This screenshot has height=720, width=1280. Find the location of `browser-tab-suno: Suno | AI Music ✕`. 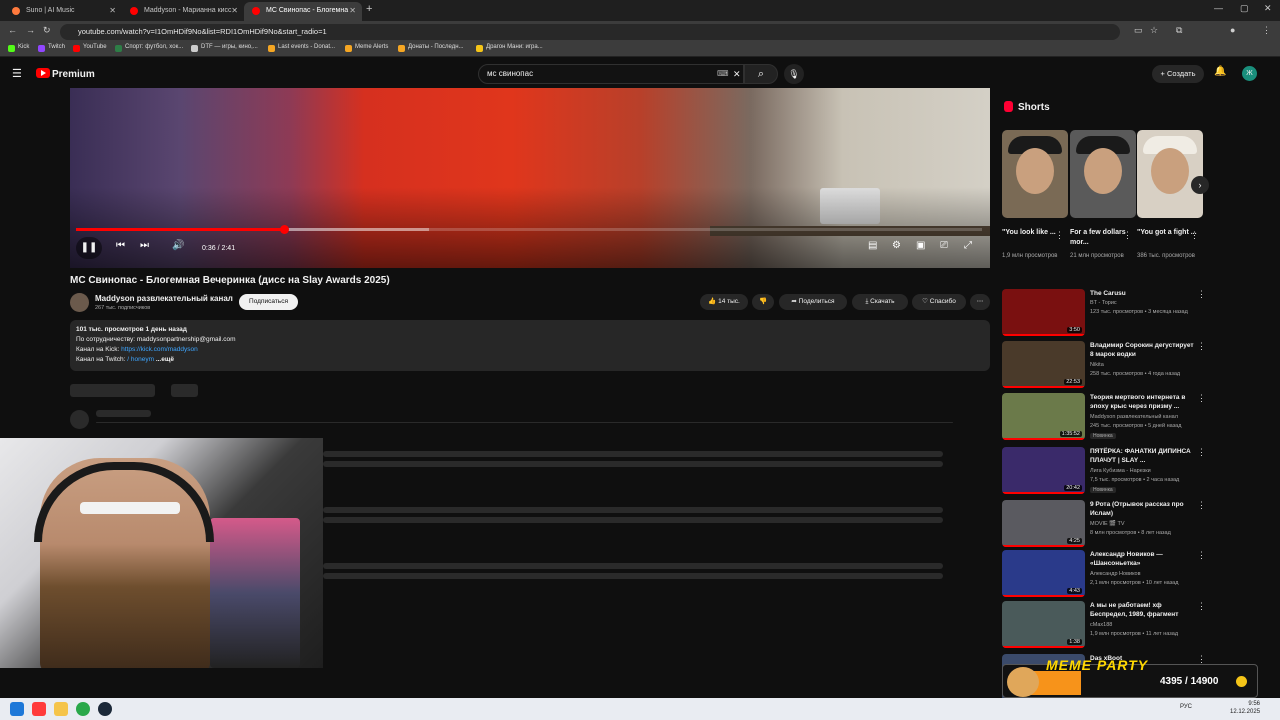

browser-tab-suno: Suno | AI Music ✕ is located at coordinates (63, 11).